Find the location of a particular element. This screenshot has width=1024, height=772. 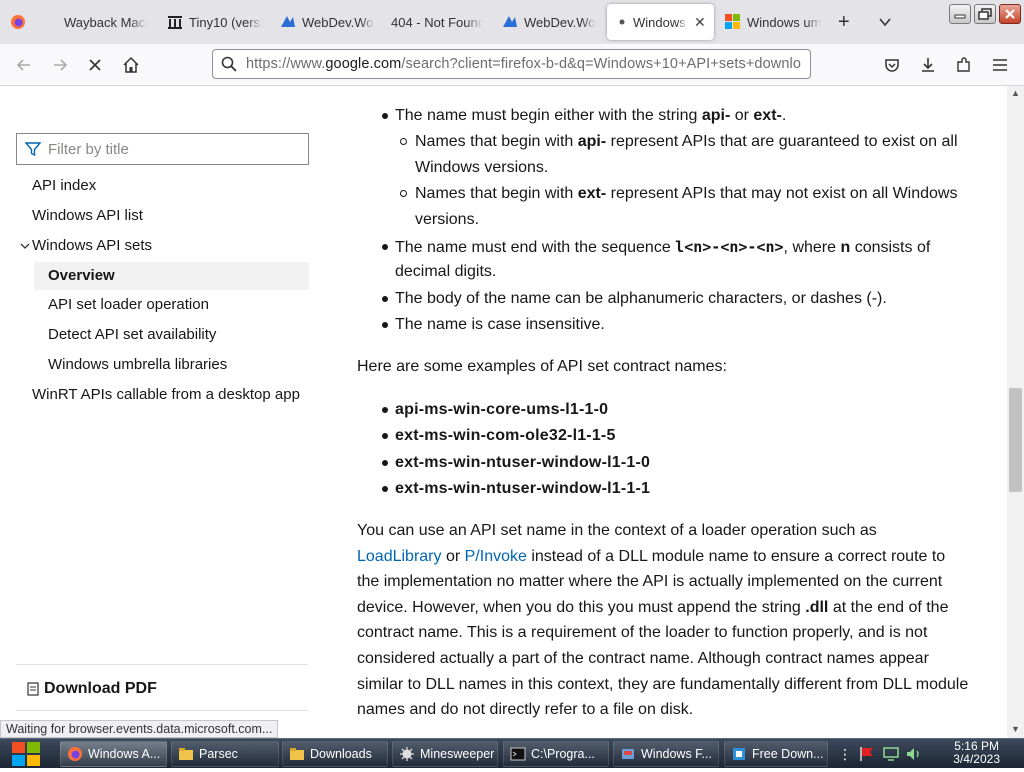

action-center-flag-icon is located at coordinates (867, 756).